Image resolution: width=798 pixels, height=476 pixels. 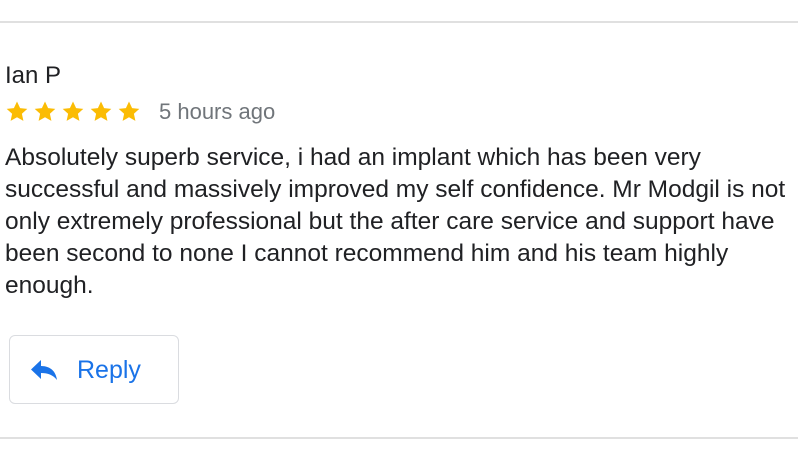 What do you see at coordinates (109, 369) in the screenshot?
I see `reply-label: Reply` at bounding box center [109, 369].